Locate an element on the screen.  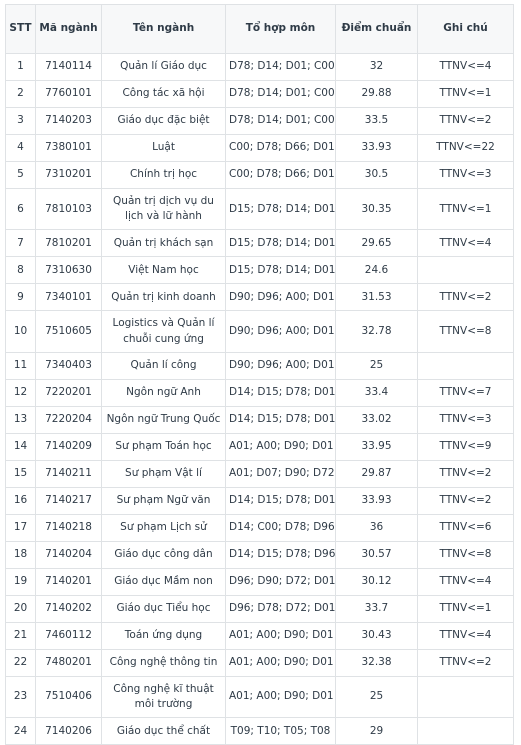
cell-diem-chuan: 30.5 is located at coordinates (376, 175).